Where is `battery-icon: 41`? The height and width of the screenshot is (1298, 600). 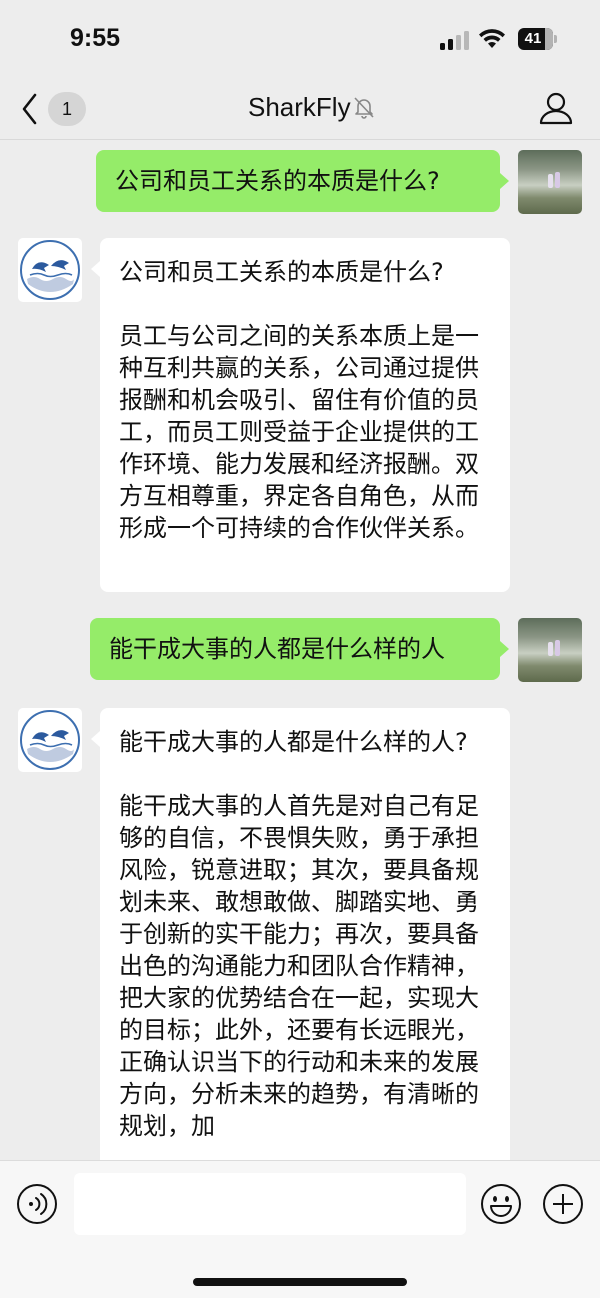
battery-icon: 41 is located at coordinates (538, 39).